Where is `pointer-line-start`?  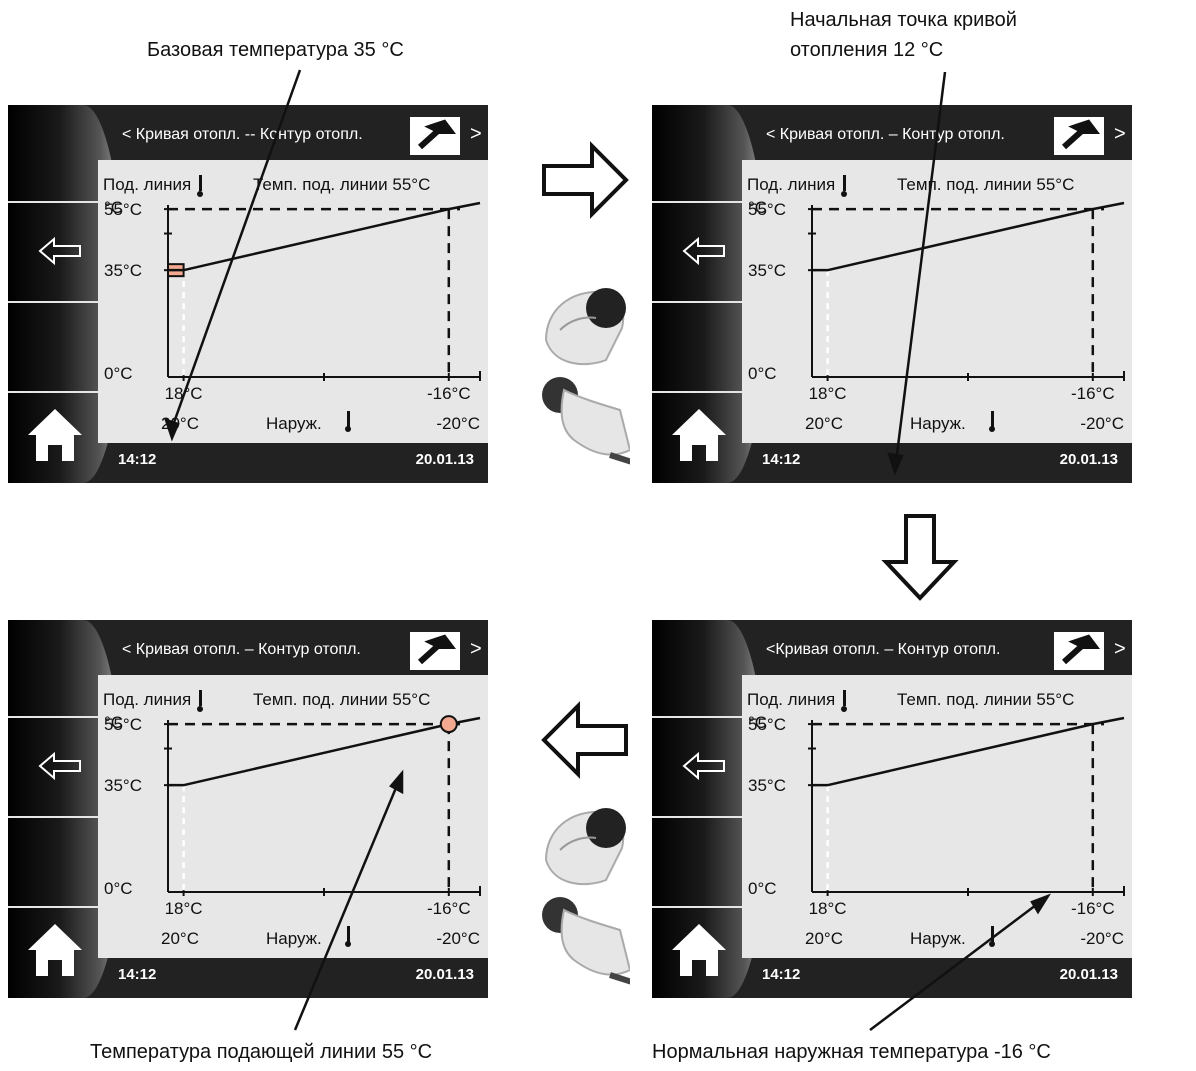 pointer-line-start is located at coordinates (920, 267).